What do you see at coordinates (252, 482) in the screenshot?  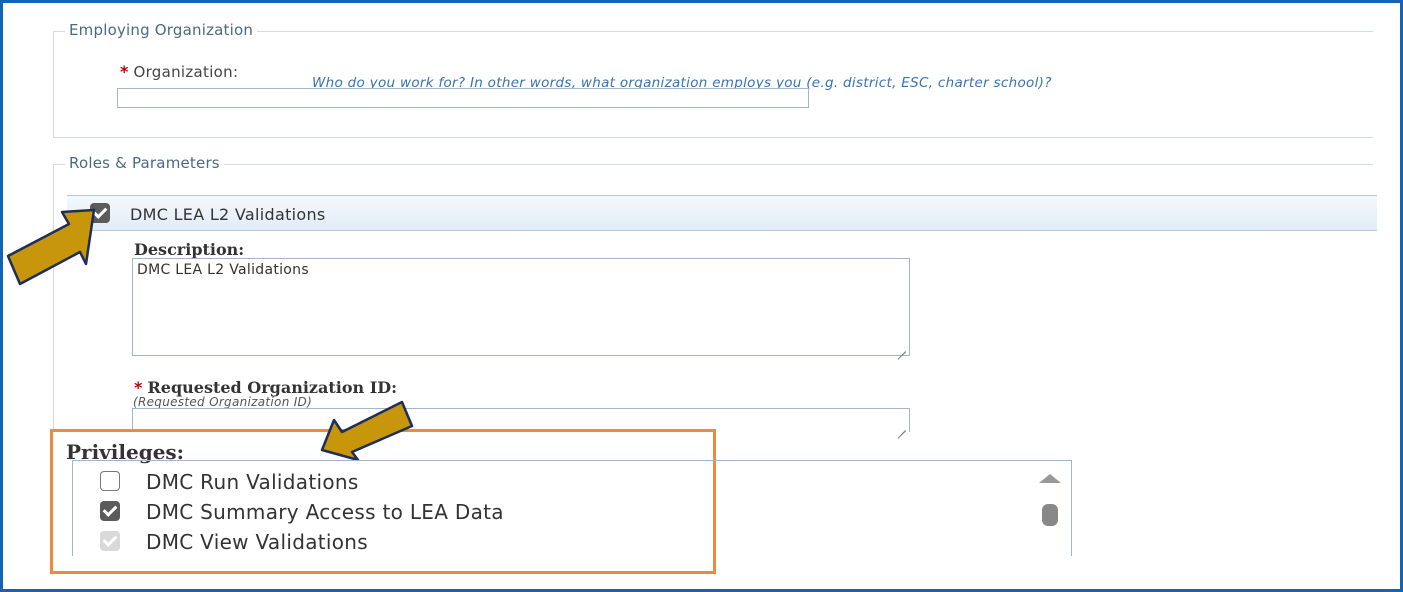 I see `privilege-label: DMC Run Validations` at bounding box center [252, 482].